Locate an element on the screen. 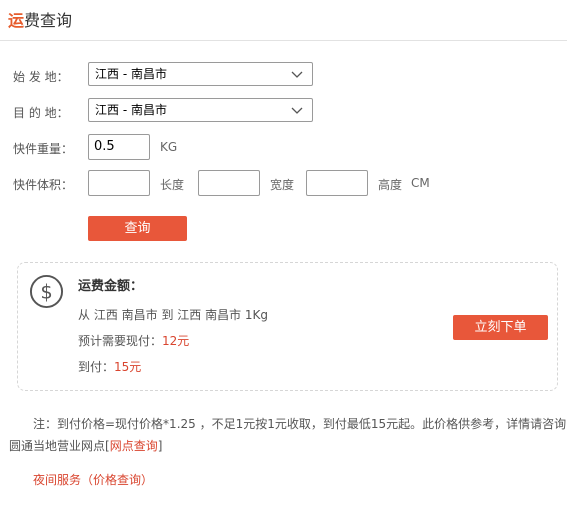  dollar-icon: $ is located at coordinates (46, 291).